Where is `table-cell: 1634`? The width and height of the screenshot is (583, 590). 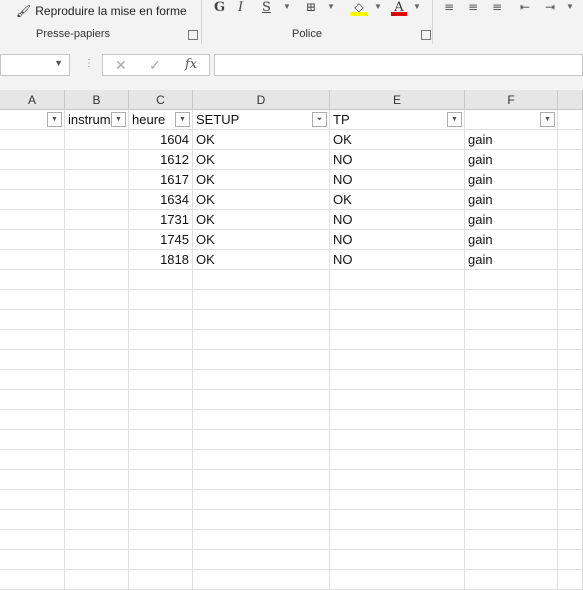 table-cell: 1634 is located at coordinates (161, 200).